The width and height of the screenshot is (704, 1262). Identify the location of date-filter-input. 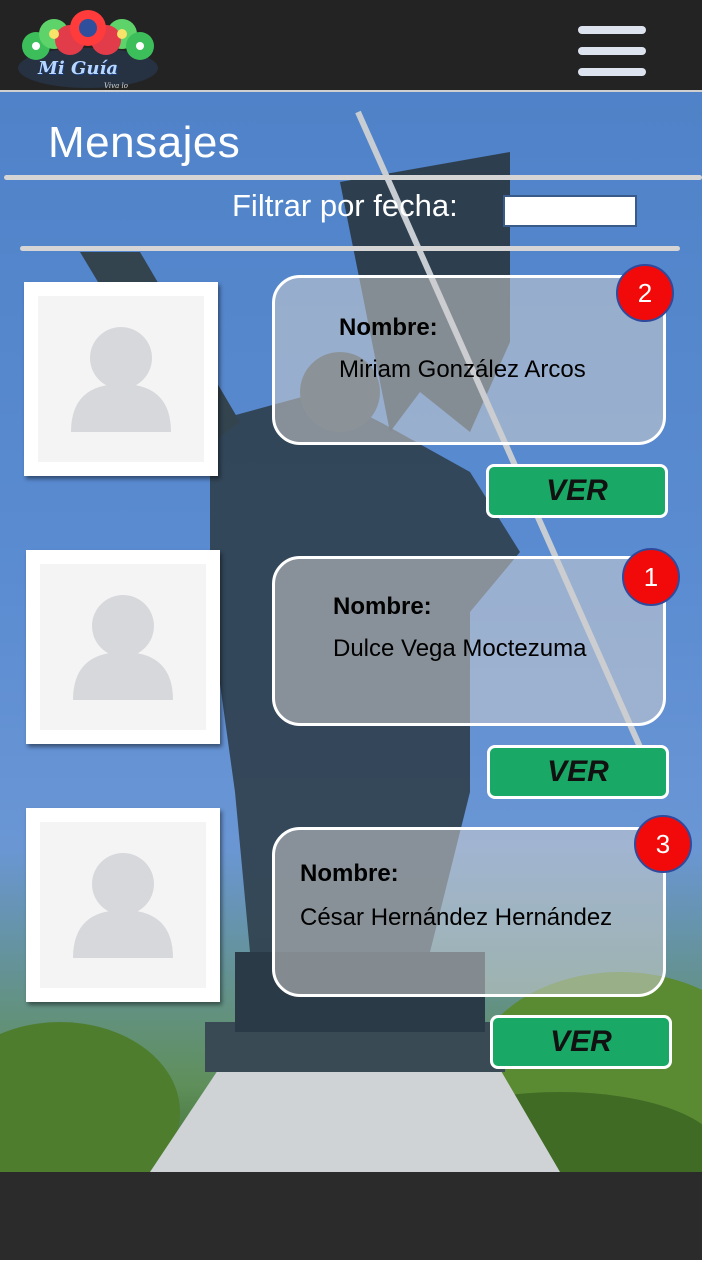
(570, 211).